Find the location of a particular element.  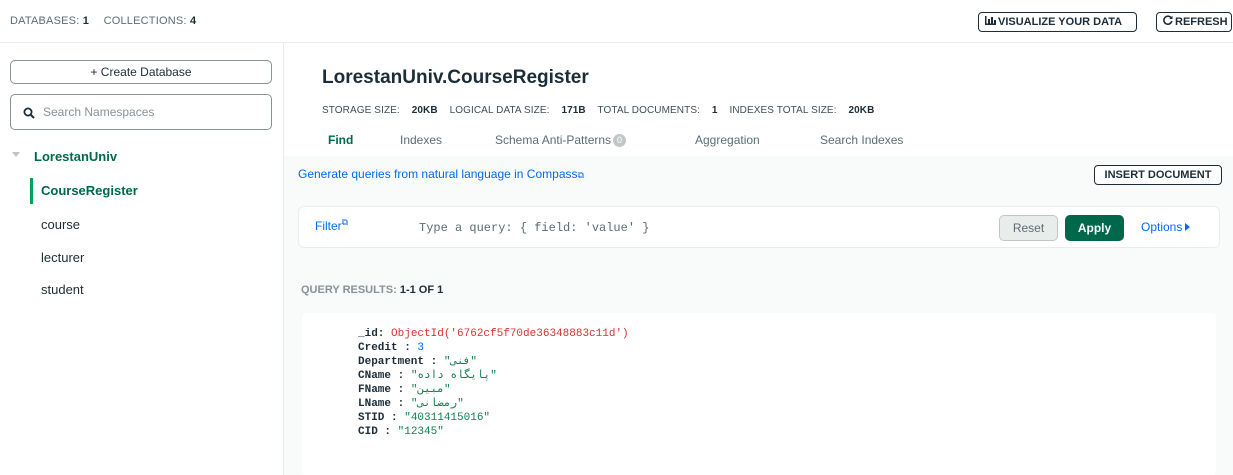

field-stid: STID : "40311415016" is located at coordinates (493, 418).